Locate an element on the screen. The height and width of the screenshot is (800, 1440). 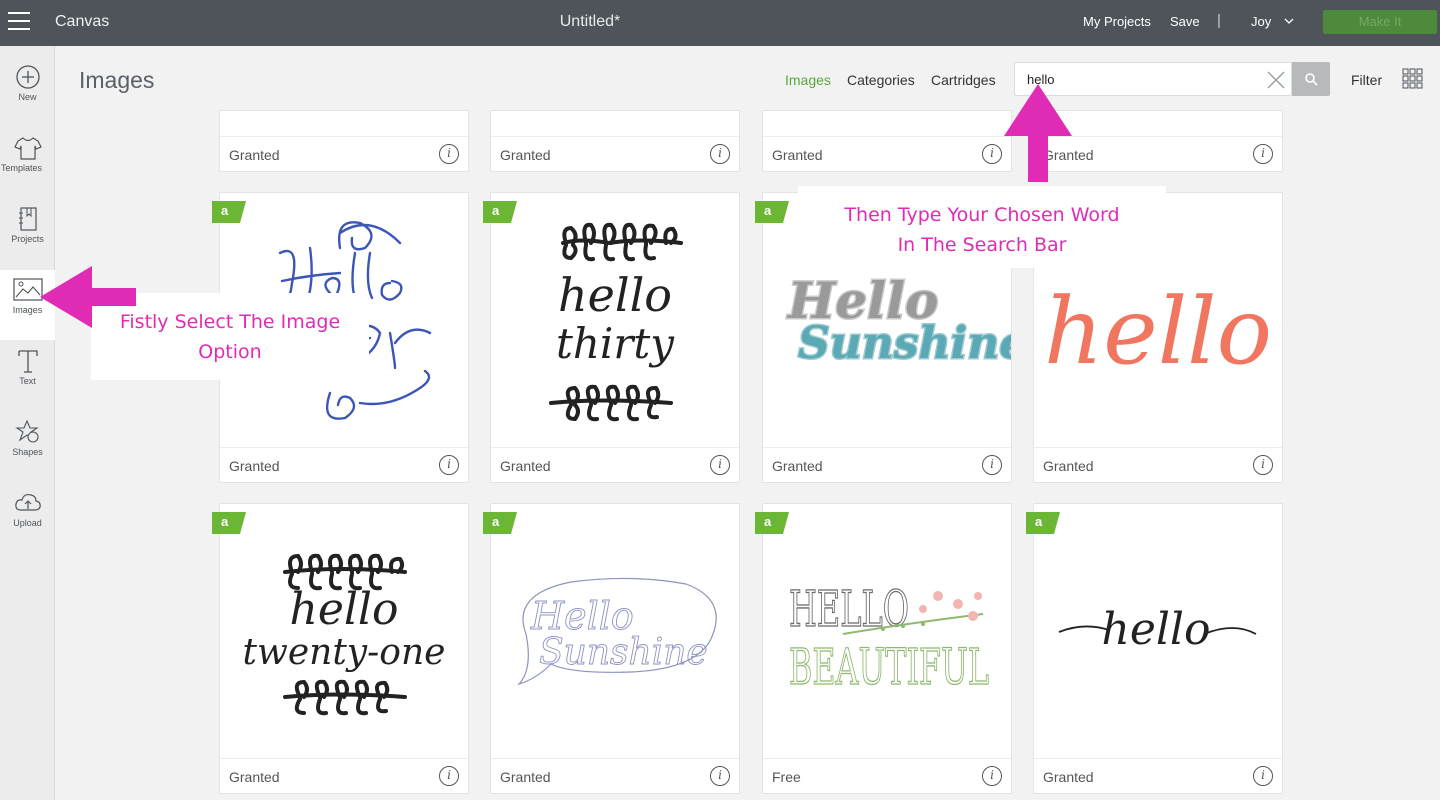
search-button is located at coordinates (1311, 79).